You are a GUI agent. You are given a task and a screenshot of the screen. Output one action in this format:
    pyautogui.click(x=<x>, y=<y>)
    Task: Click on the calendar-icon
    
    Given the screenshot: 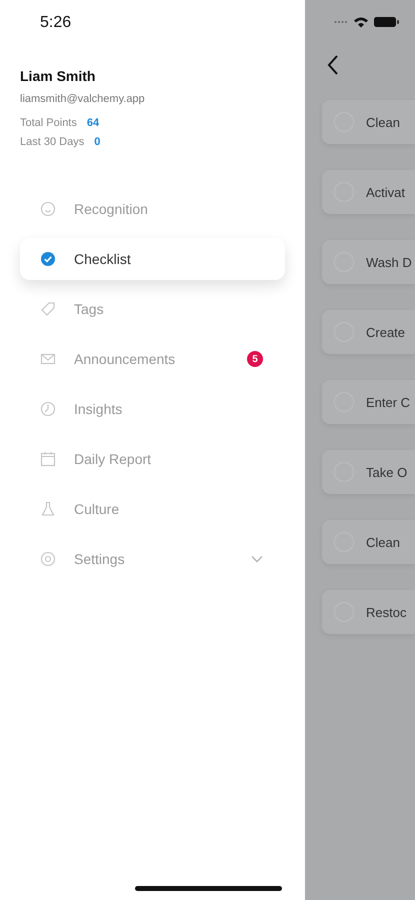 What is the action you would take?
    pyautogui.click(x=48, y=459)
    